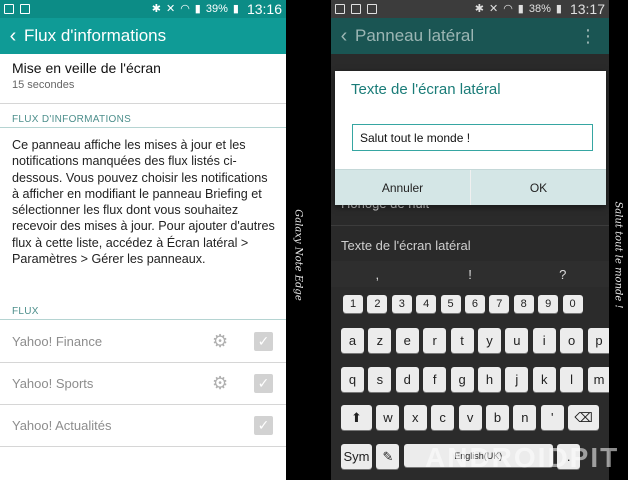 The image size is (628, 480). I want to click on key-l: l, so click(572, 379).